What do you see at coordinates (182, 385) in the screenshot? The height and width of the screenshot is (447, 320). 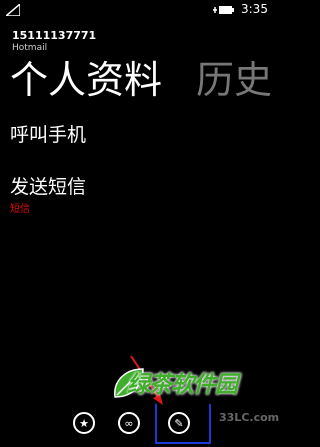 I see `watermark-text: 绿茶软件园` at bounding box center [182, 385].